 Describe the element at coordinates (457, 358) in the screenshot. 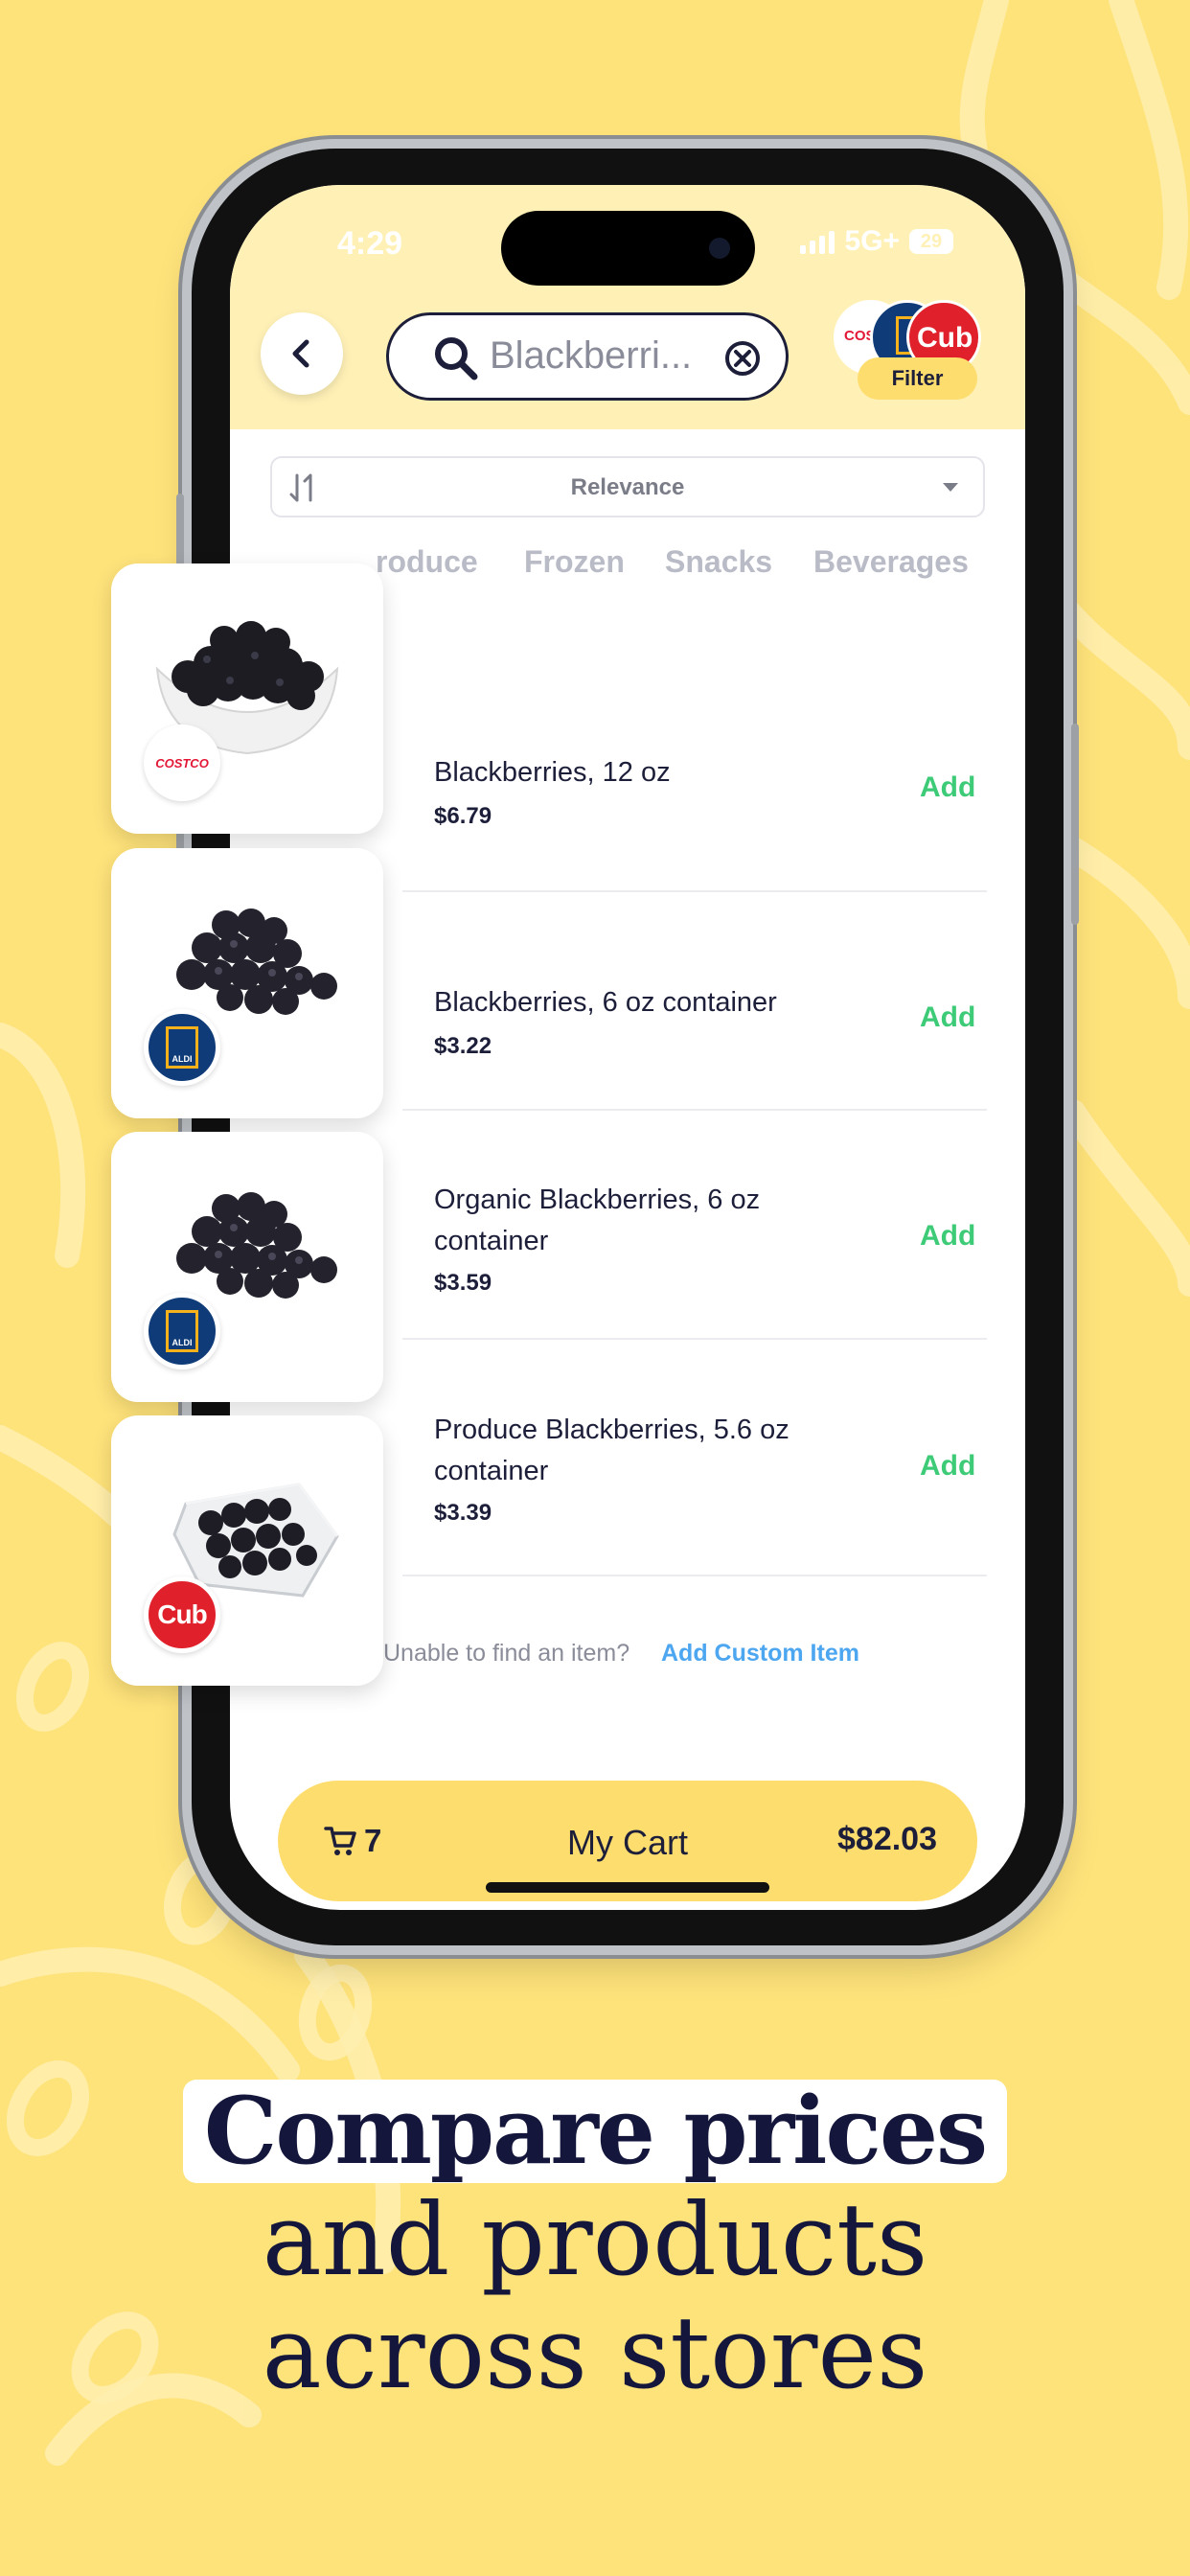

I see `search-icon` at that location.